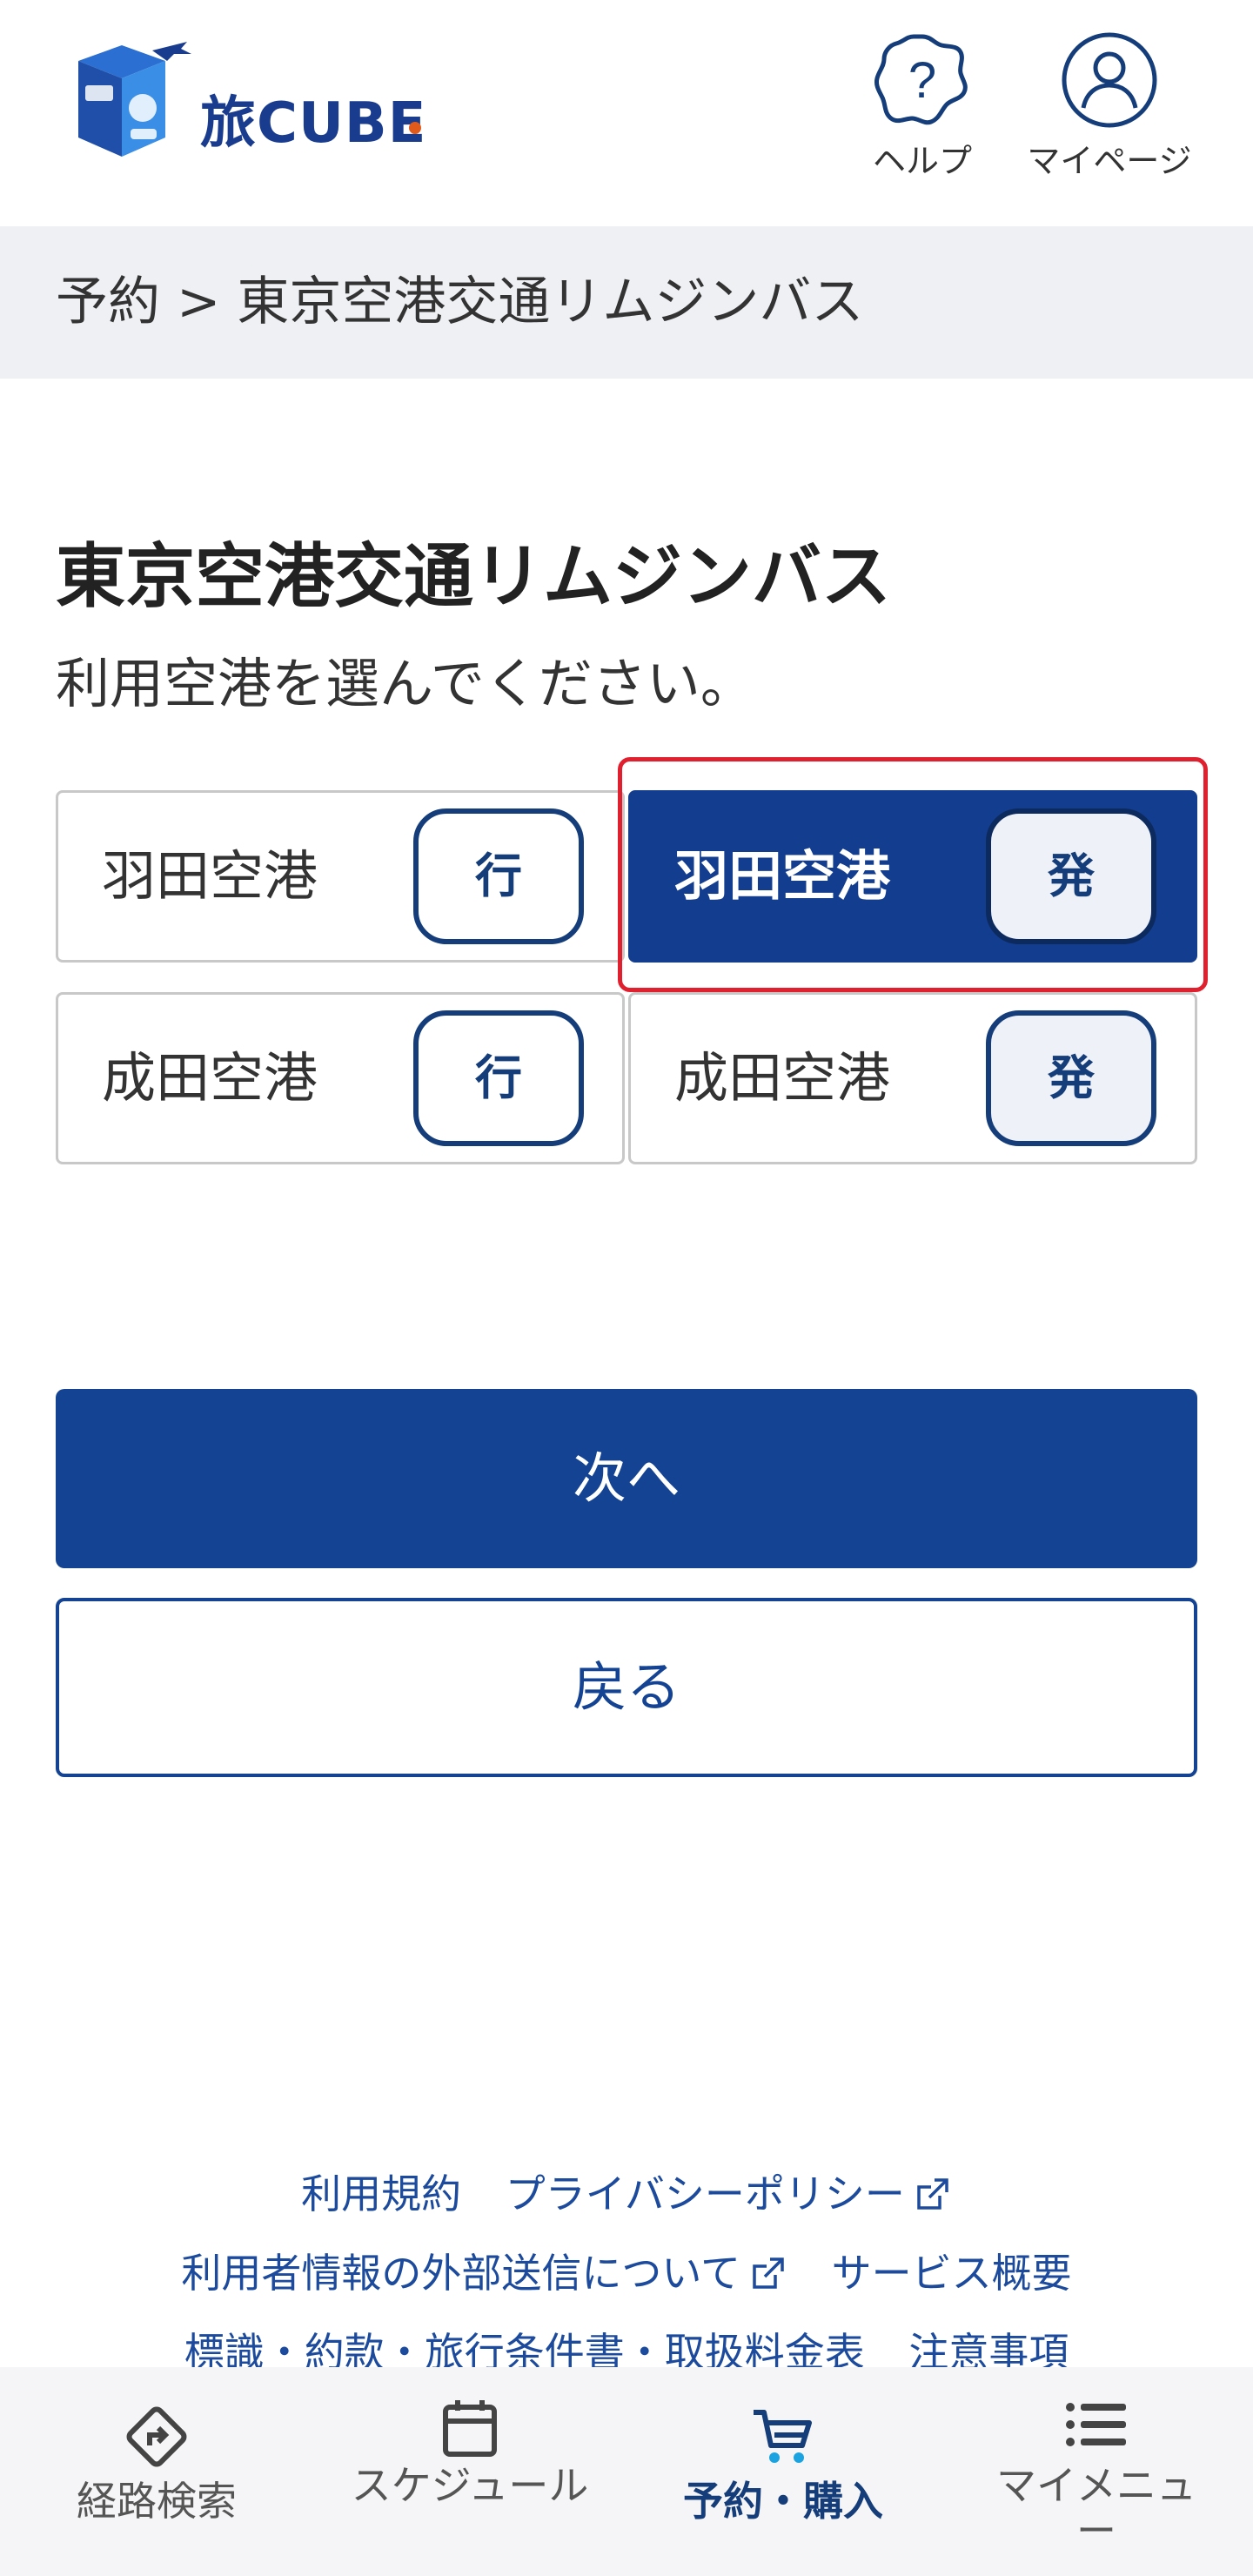 The width and height of the screenshot is (1253, 2576). What do you see at coordinates (156, 2436) in the screenshot?
I see `route-icon` at bounding box center [156, 2436].